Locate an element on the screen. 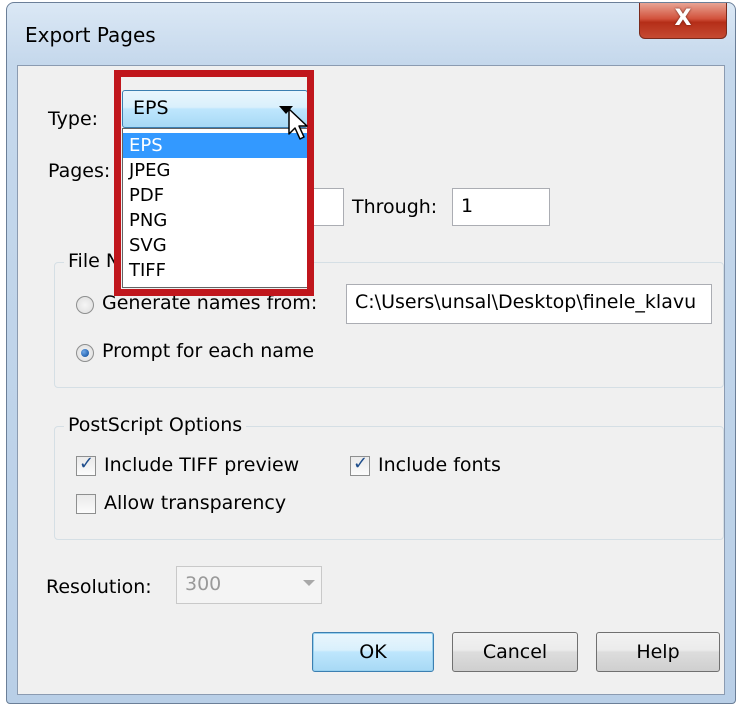  include-tiff-checkbox: ✓ is located at coordinates (86, 464).